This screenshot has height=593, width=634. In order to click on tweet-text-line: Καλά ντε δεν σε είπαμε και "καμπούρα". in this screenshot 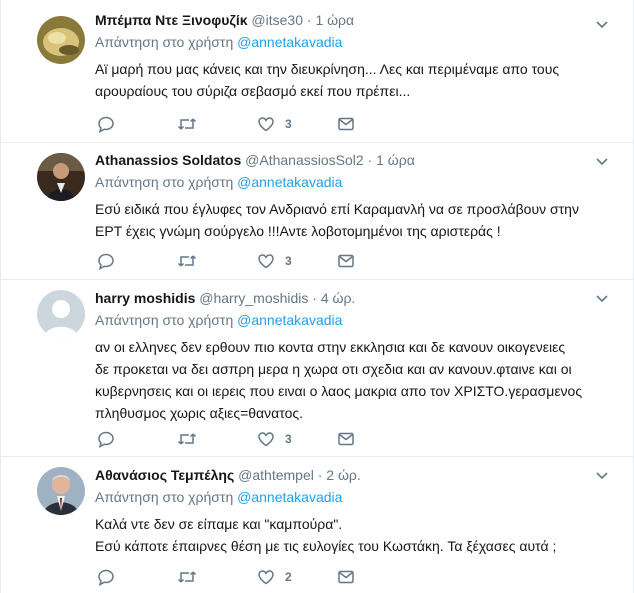, I will do `click(219, 524)`.